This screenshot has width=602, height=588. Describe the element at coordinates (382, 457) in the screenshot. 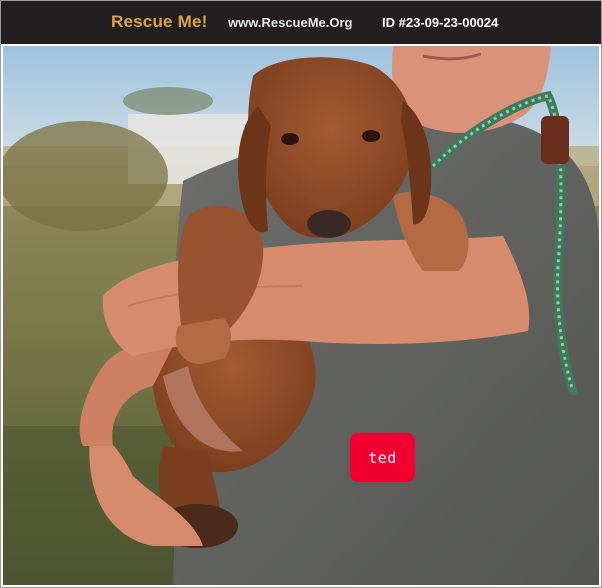

I see `pet-name-tag: ted` at that location.